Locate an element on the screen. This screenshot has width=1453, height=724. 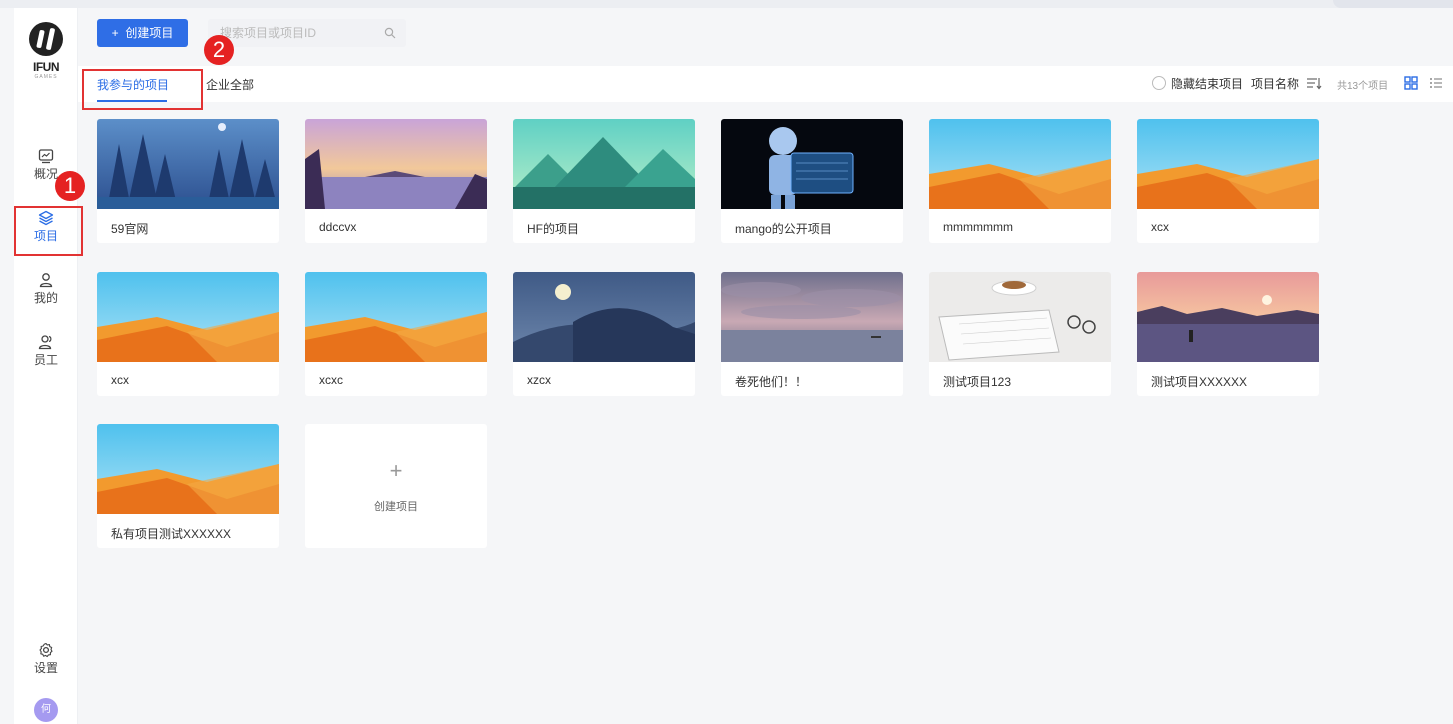
logo-text: IFUN is located at coordinates (46, 67).